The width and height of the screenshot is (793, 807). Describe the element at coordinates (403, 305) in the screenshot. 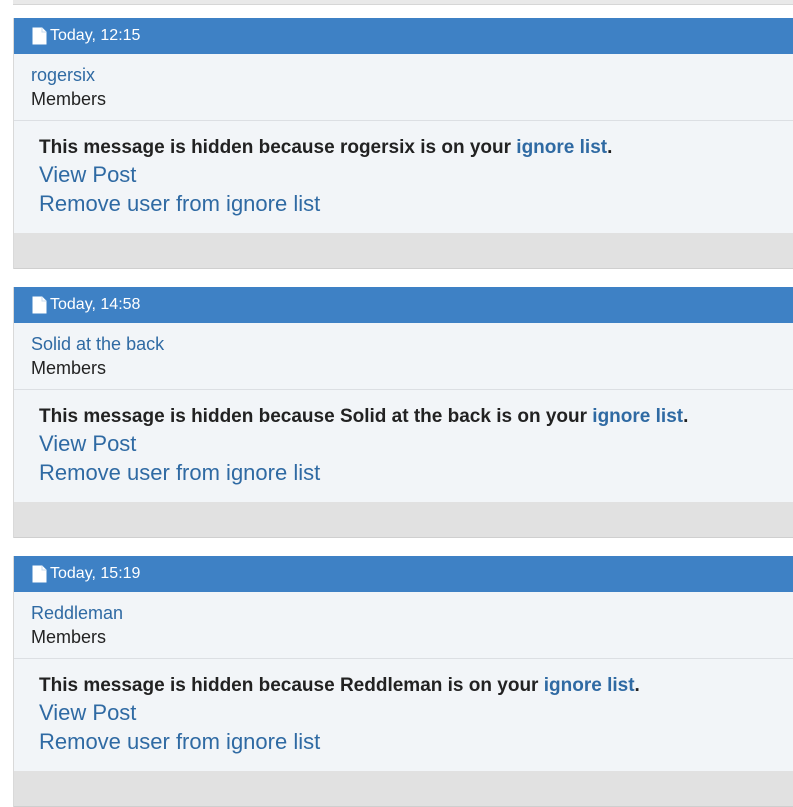

I see `post-header: Today, 14:58` at that location.